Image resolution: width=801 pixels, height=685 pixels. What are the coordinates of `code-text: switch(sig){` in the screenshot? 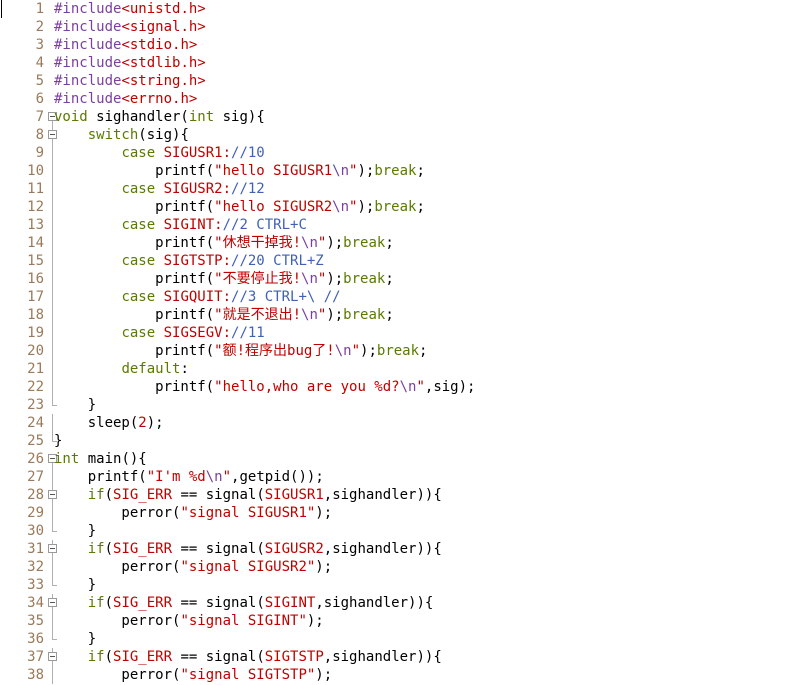 It's located at (121, 135).